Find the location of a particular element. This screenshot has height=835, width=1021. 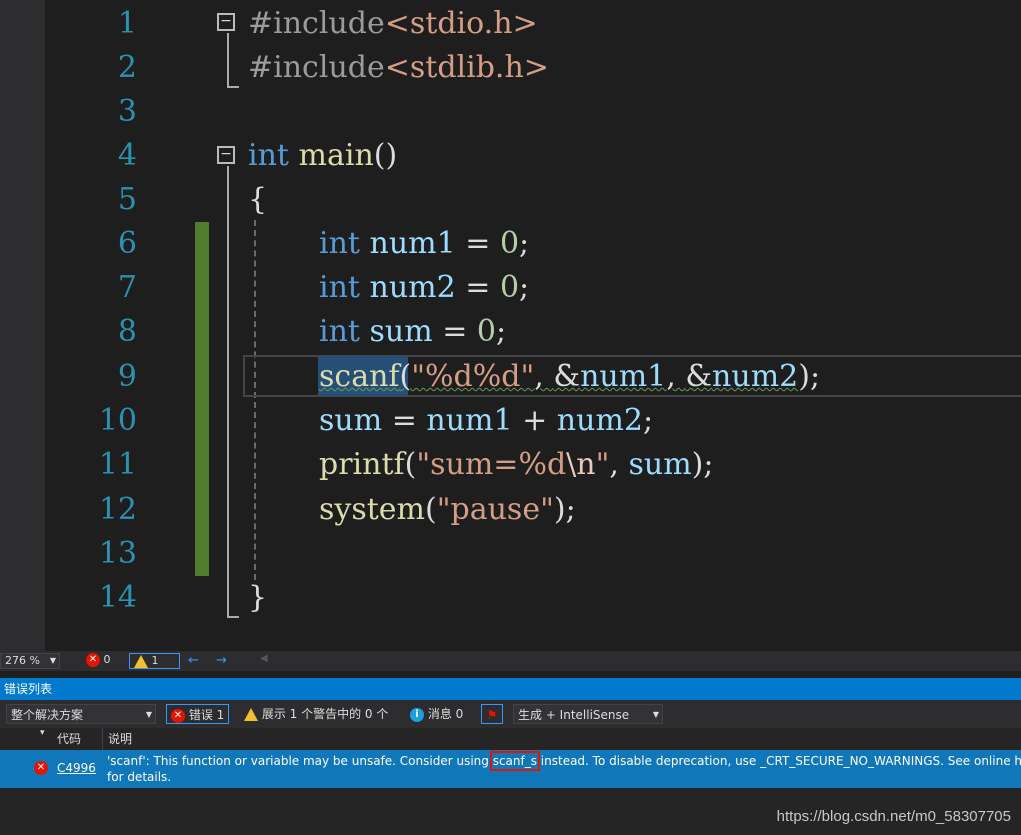

warnings-filter-button: 展示 1 个警告中的 0 个 is located at coordinates (316, 714).